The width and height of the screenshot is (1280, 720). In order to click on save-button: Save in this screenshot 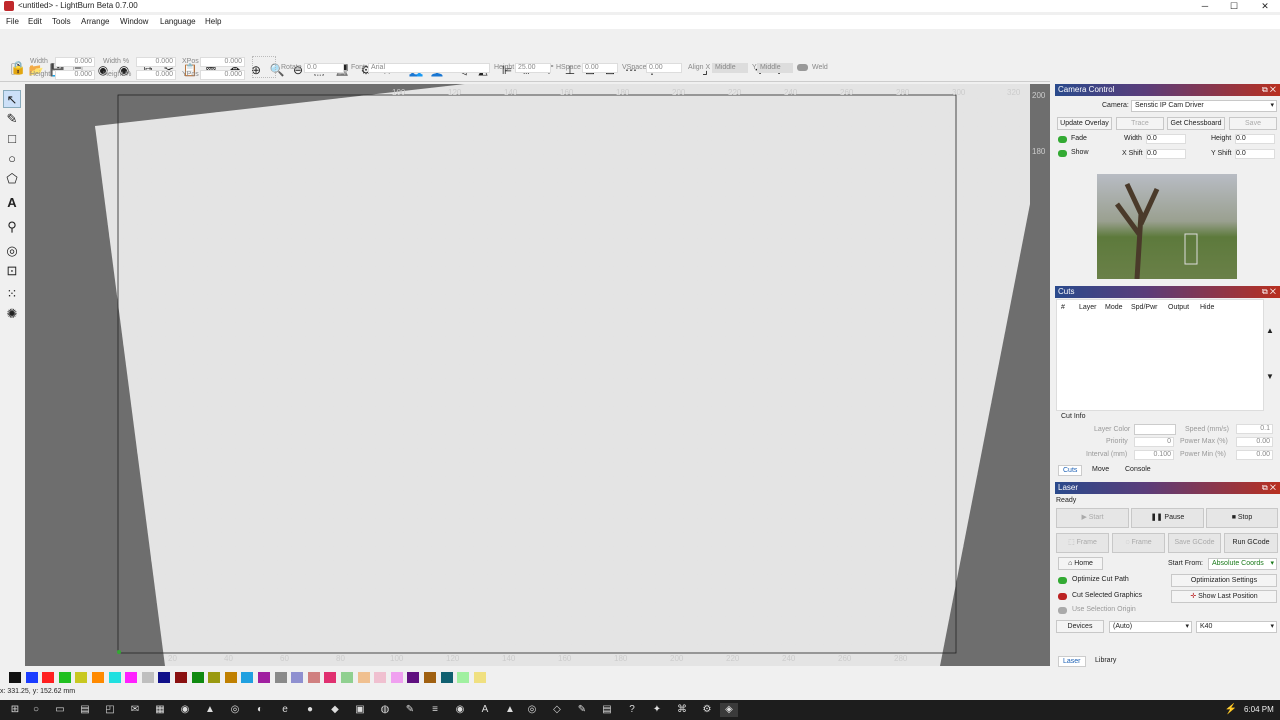, I will do `click(1253, 123)`.